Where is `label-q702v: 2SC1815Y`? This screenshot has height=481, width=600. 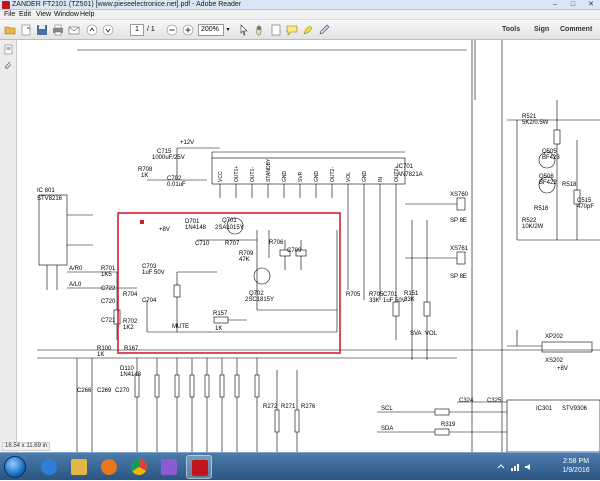
label-q702v: 2SC1815Y is located at coordinates (259, 300).